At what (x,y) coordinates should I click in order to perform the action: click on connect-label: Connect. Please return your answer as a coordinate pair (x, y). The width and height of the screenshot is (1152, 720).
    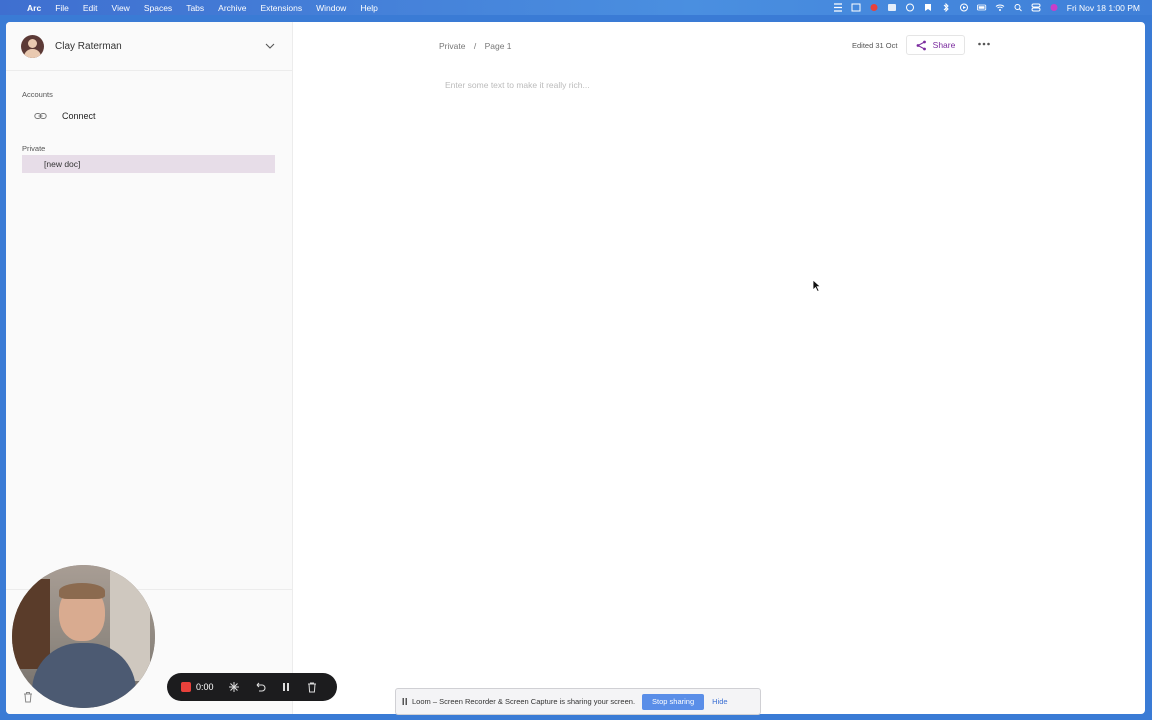
    Looking at the image, I should click on (79, 116).